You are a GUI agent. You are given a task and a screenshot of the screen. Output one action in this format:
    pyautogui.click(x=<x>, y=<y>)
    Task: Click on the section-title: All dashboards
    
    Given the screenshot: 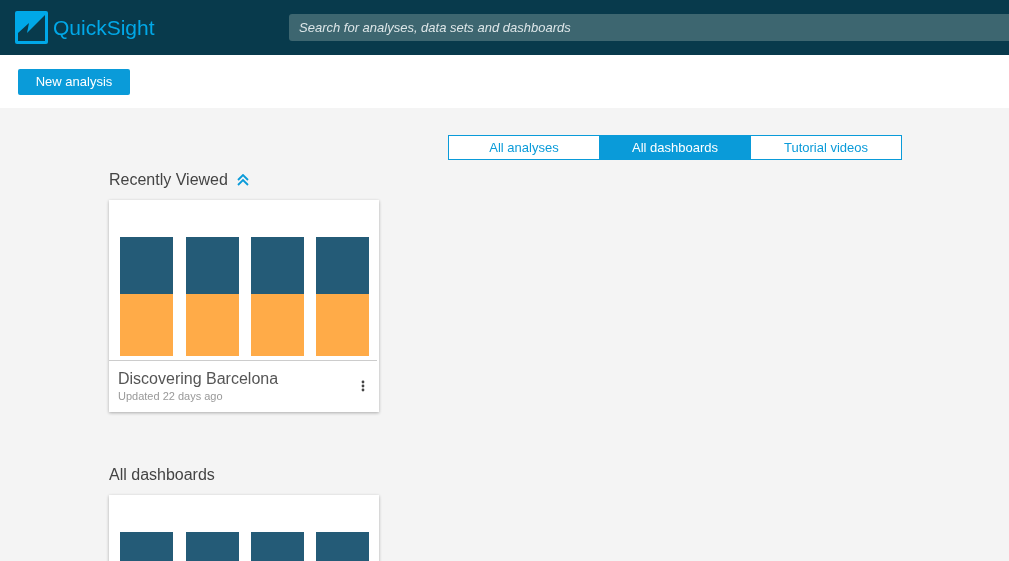 What is the action you would take?
    pyautogui.click(x=162, y=475)
    